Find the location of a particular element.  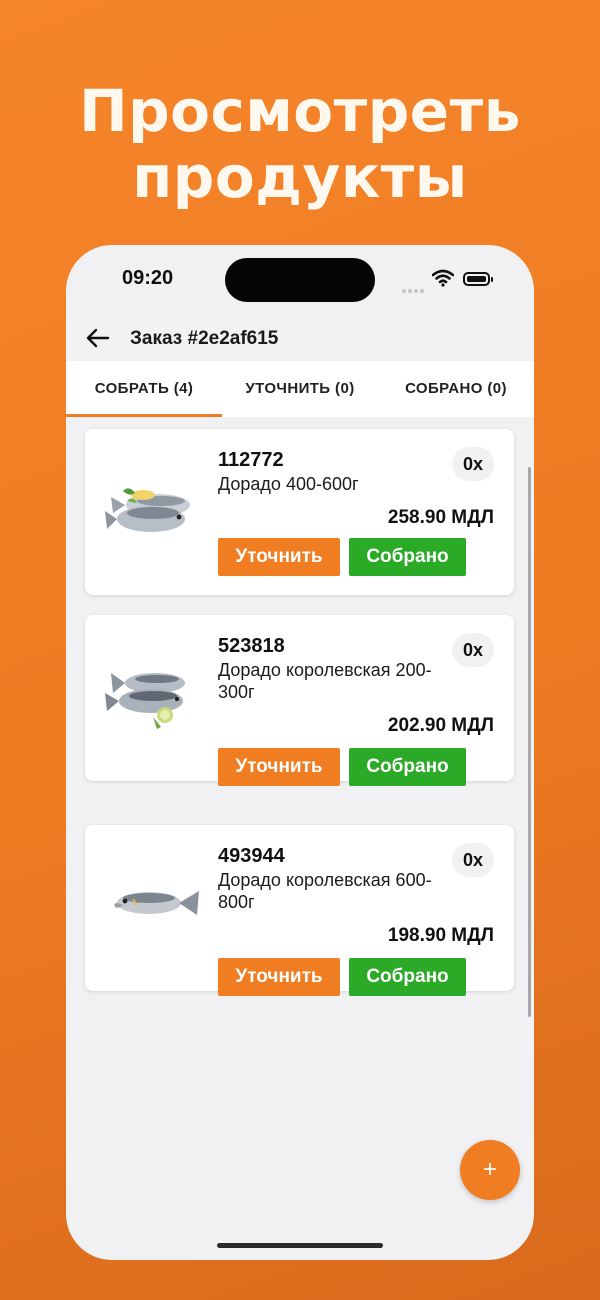

product-sku: 112772 is located at coordinates (251, 460).